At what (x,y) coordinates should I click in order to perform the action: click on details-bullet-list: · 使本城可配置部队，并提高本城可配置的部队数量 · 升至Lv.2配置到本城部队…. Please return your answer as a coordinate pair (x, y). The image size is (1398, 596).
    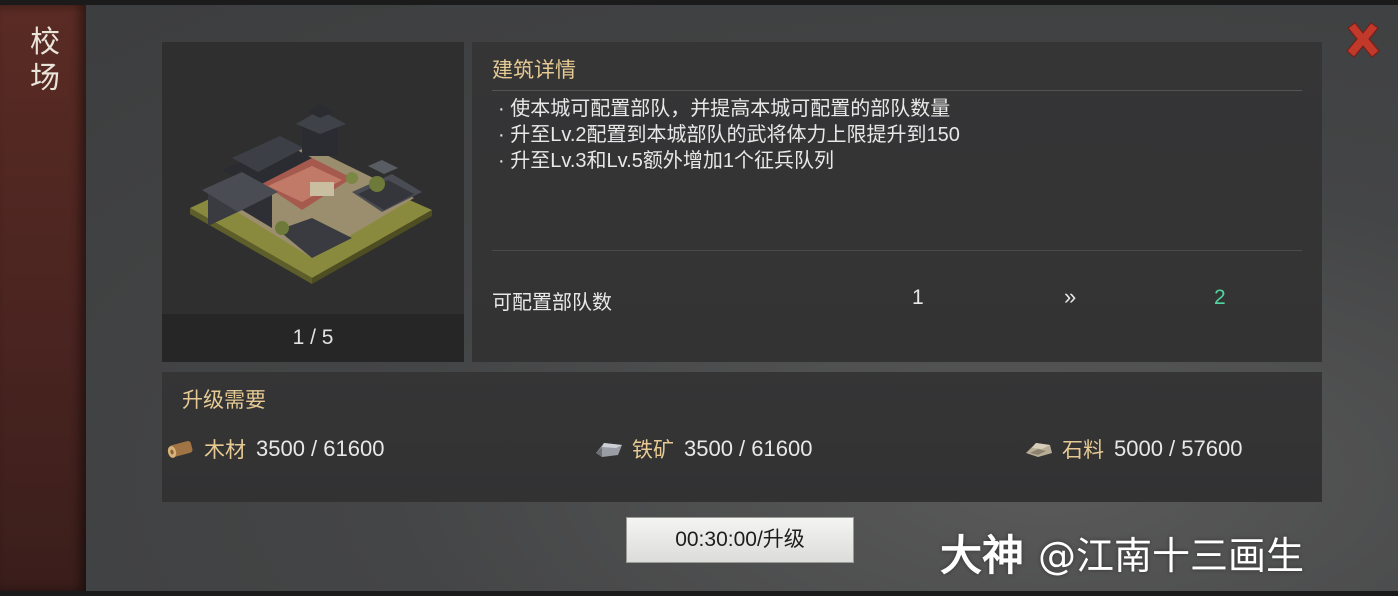
    Looking at the image, I should click on (729, 135).